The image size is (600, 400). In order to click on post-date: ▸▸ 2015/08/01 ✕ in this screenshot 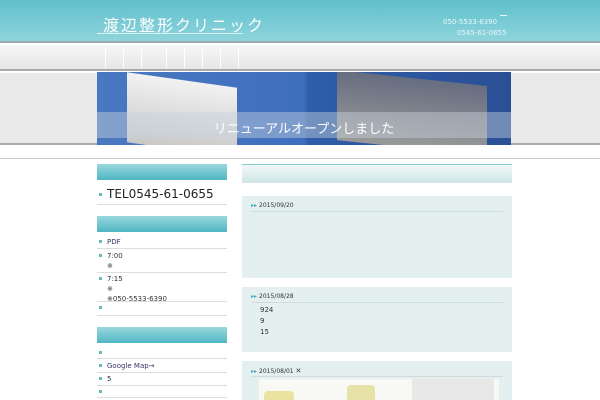, I will do `click(276, 371)`.